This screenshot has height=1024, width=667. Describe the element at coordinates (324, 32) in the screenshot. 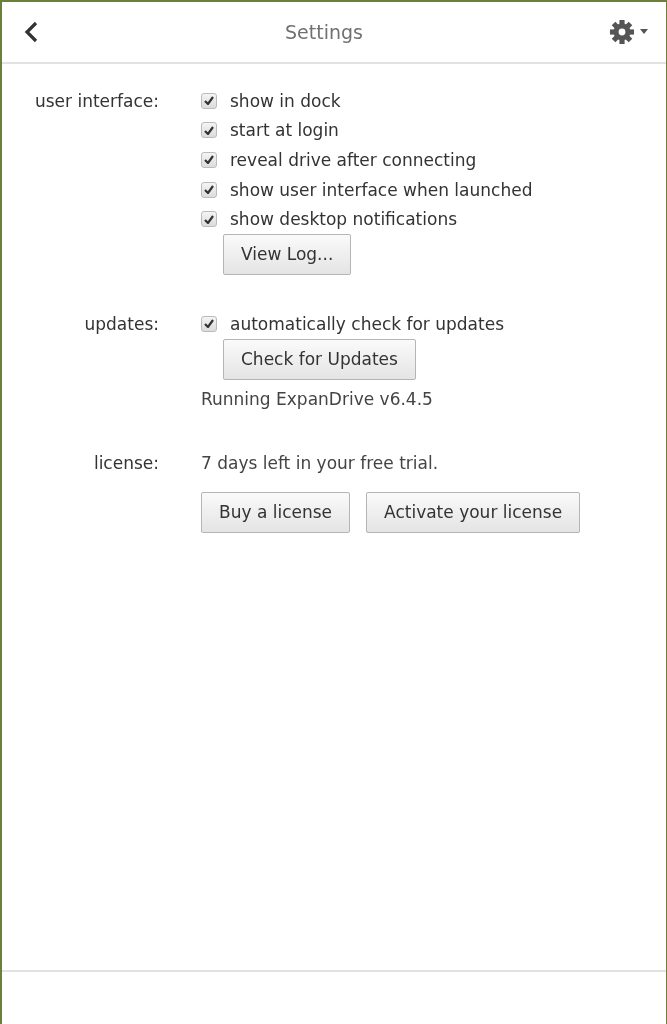

I see `window-title: Settings` at that location.